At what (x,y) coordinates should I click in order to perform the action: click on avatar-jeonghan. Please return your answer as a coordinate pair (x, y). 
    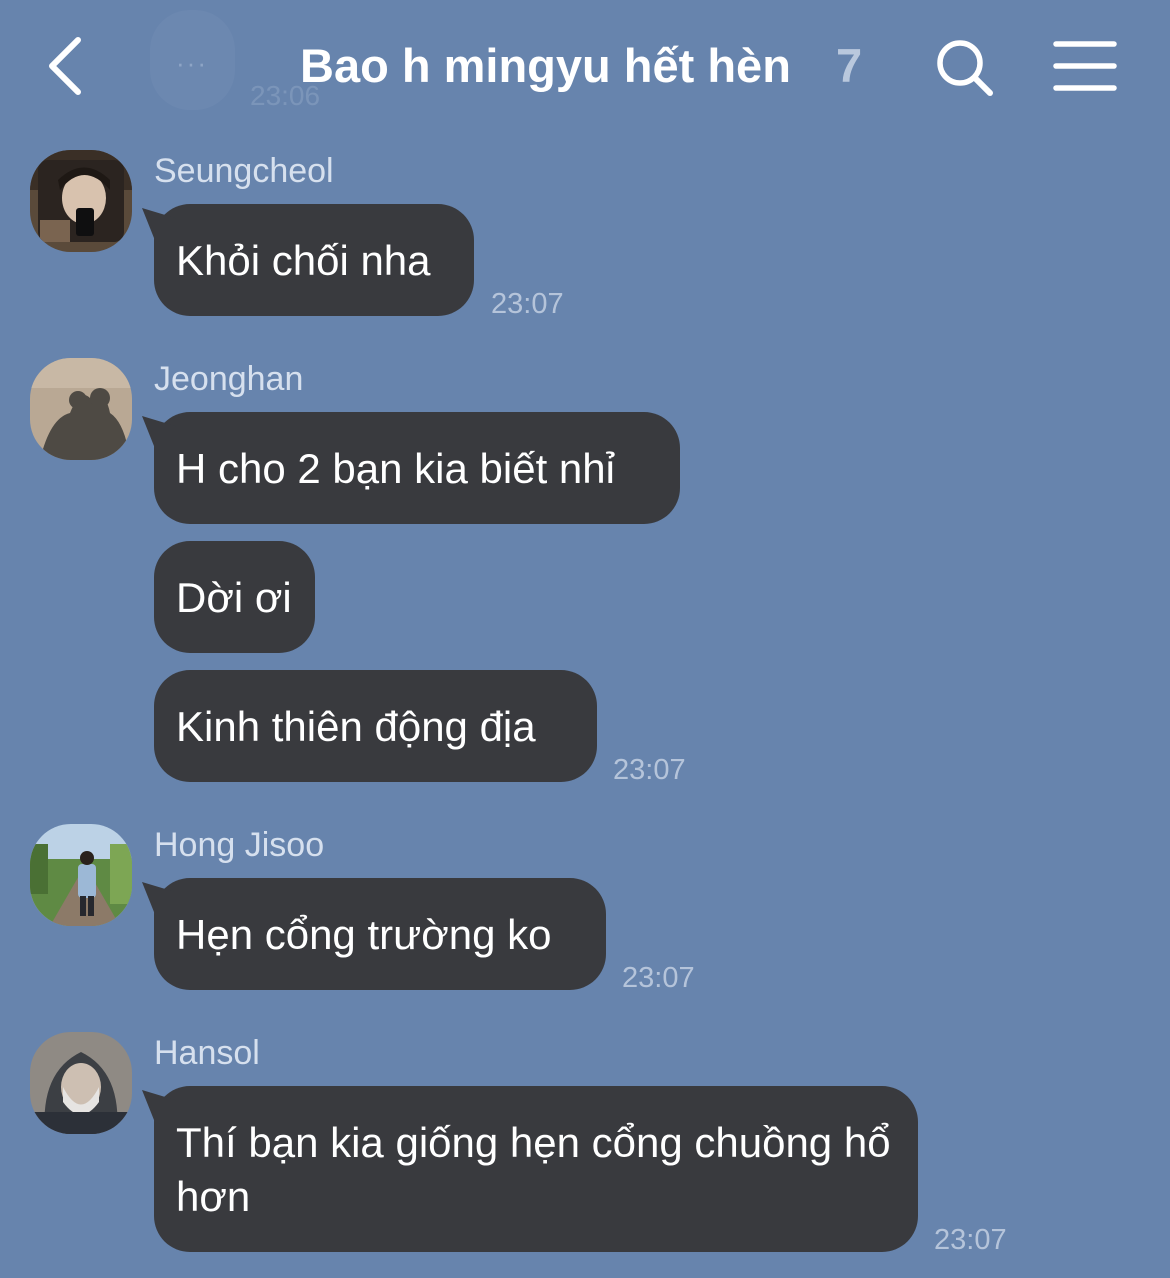
    Looking at the image, I should click on (81, 409).